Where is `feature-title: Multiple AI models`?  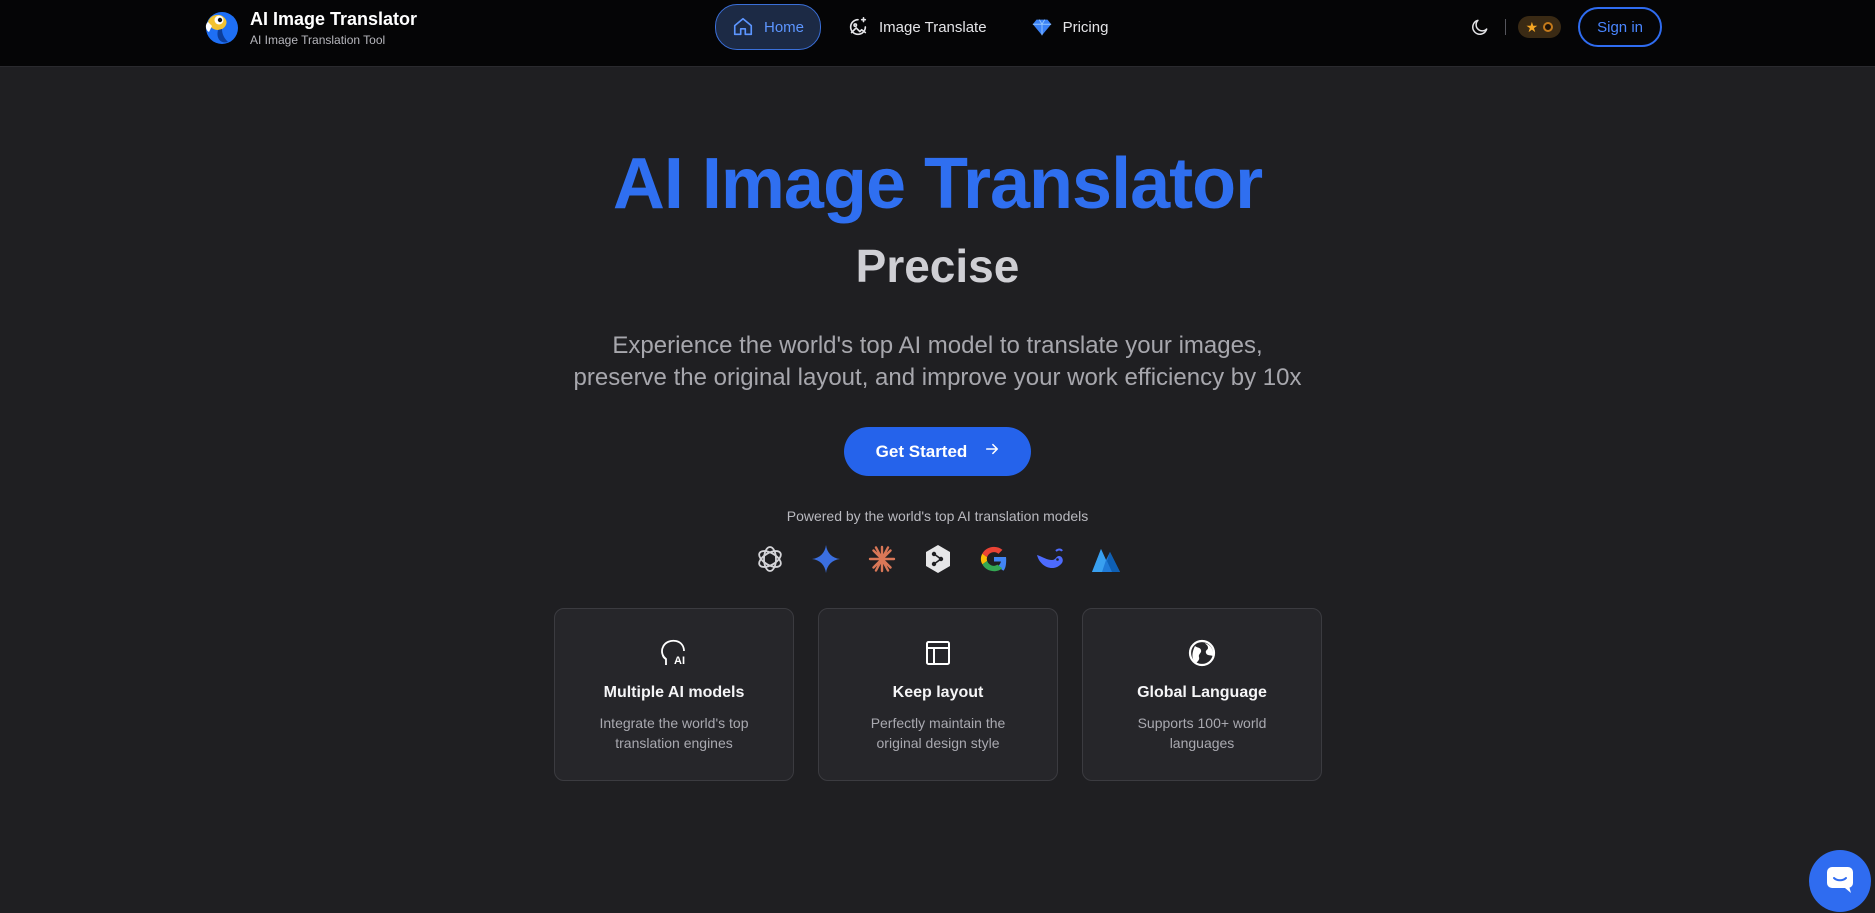
feature-title: Multiple AI models is located at coordinates (674, 692).